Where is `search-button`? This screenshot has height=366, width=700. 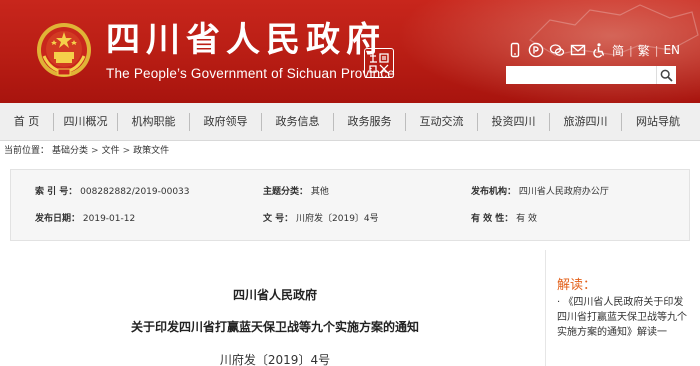 search-button is located at coordinates (666, 75).